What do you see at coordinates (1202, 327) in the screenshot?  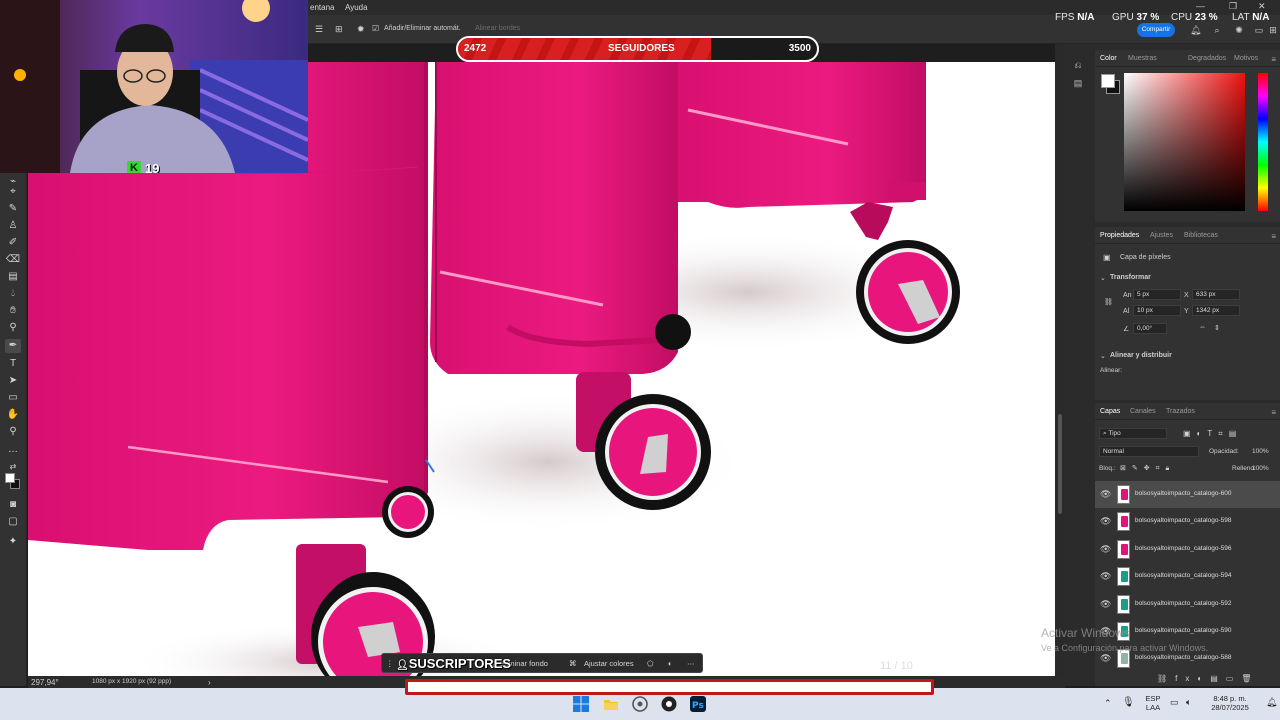 I see `flip-horizontal-icon: ⇔` at bounding box center [1202, 327].